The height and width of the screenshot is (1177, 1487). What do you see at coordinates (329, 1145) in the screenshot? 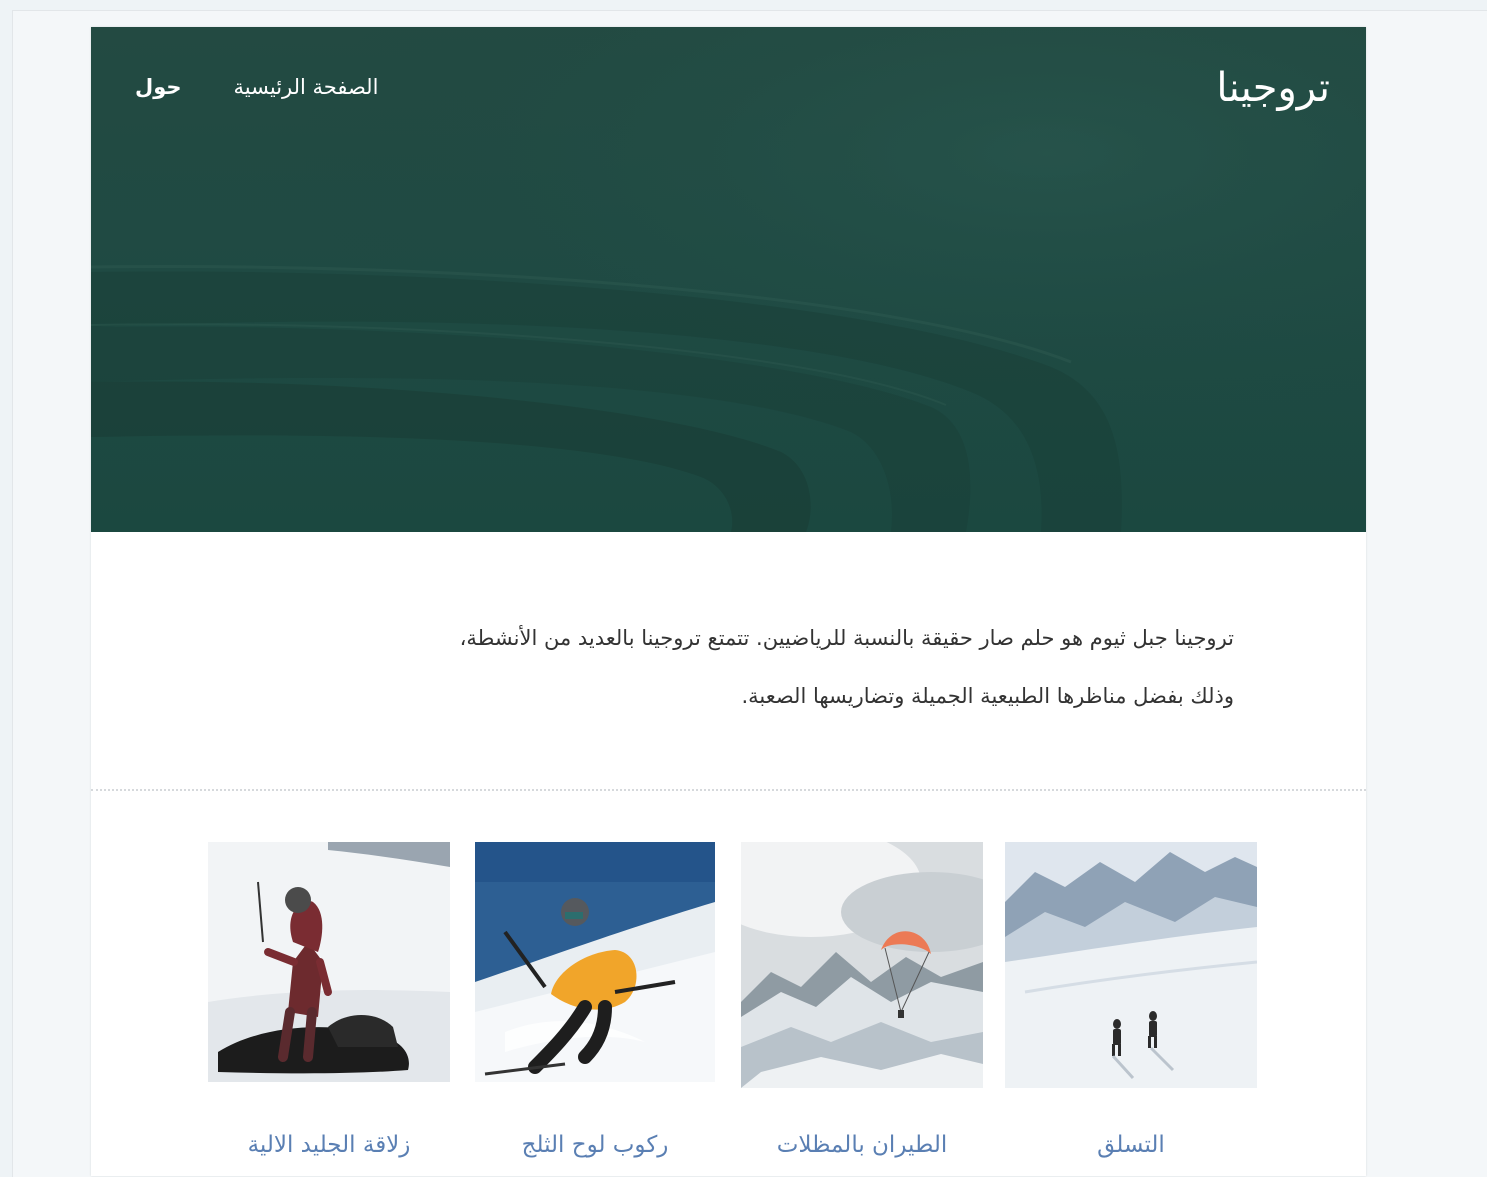
I see `activity-label-snowmobile: زلاقة الجليد الالية` at bounding box center [329, 1145].